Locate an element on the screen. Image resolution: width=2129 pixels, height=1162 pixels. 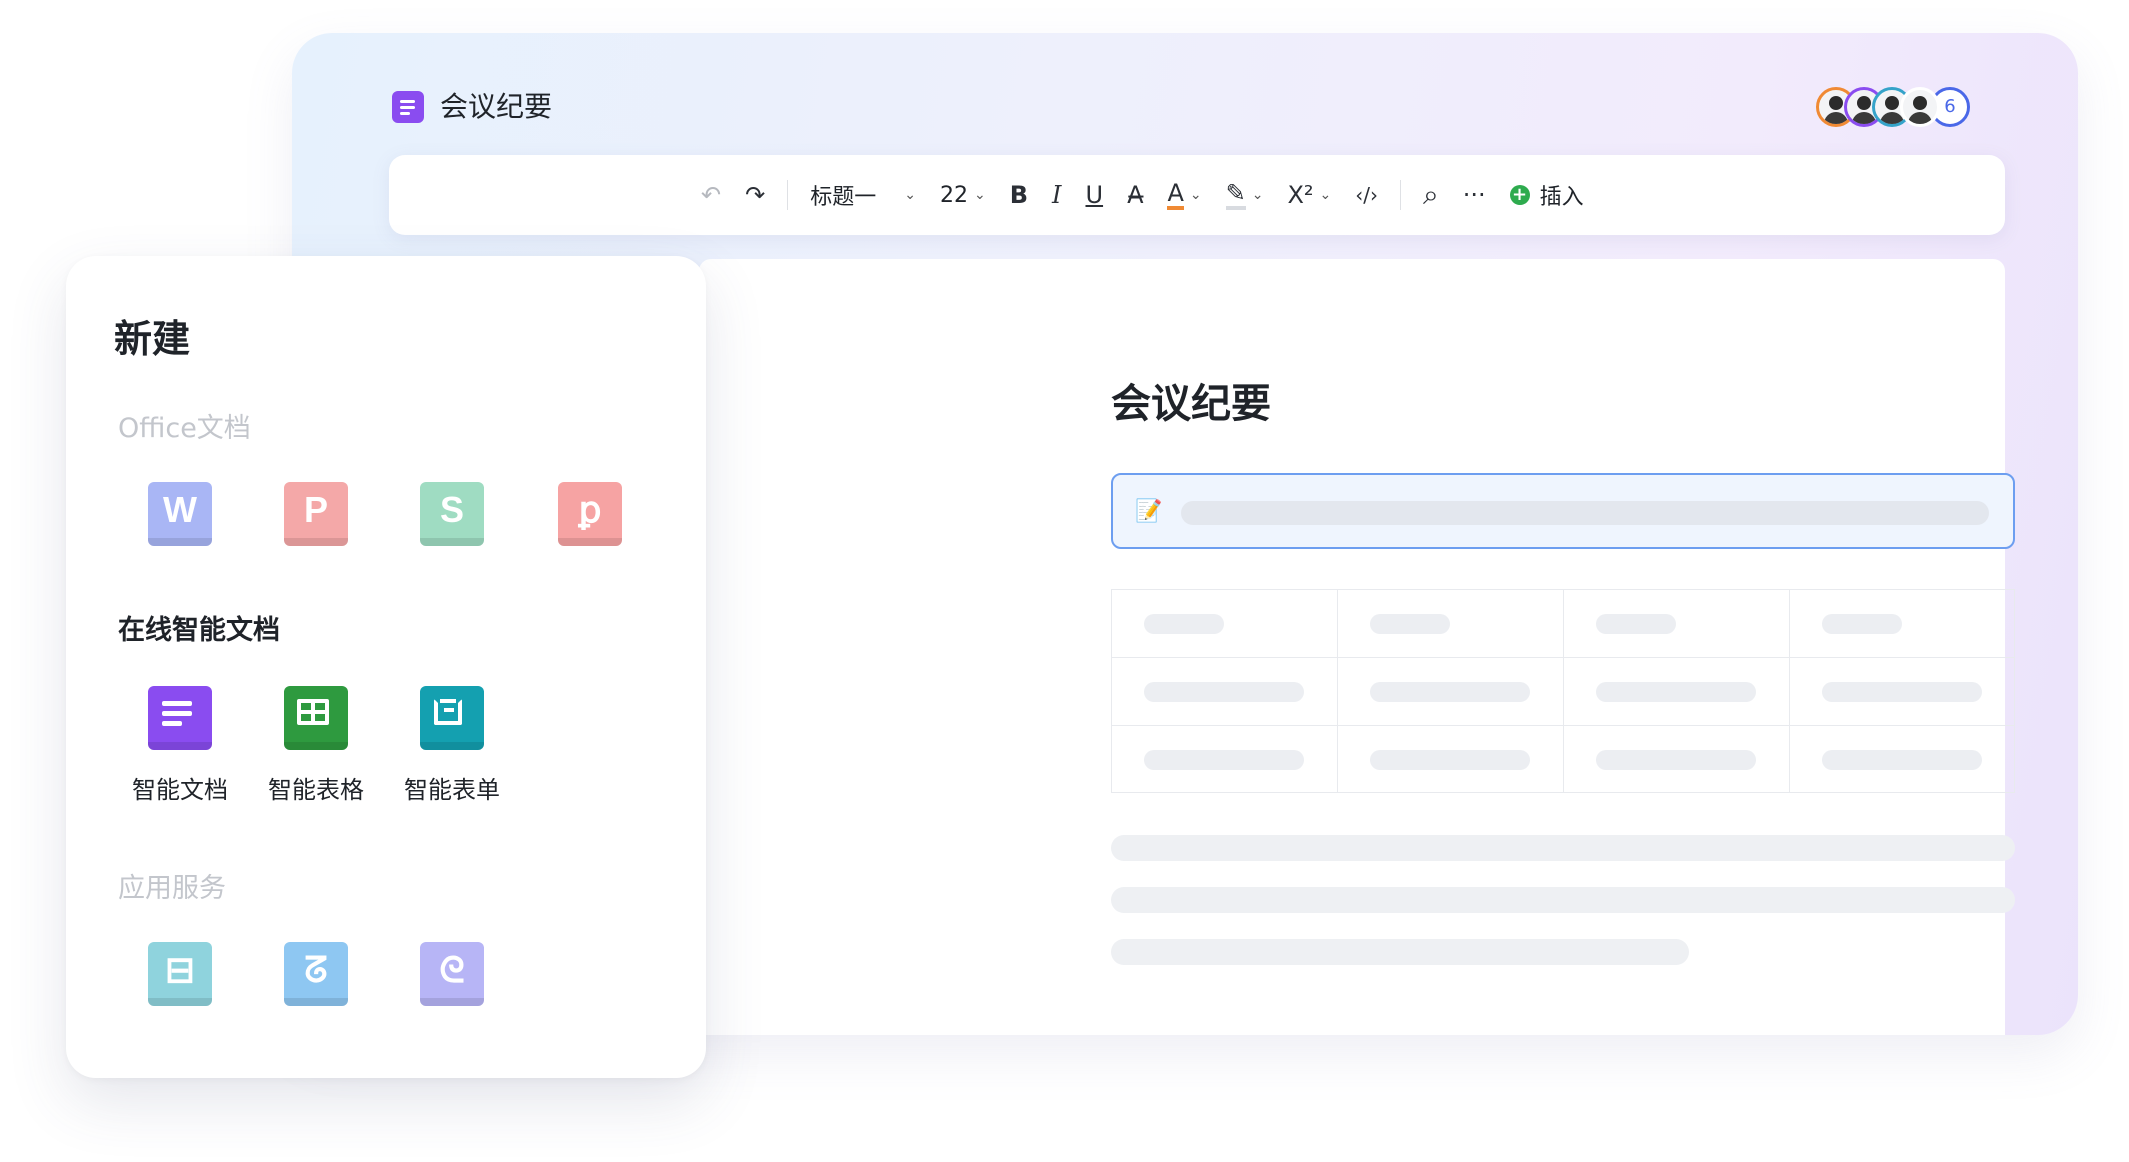
pdf-icon: ꝑ is located at coordinates (590, 514).